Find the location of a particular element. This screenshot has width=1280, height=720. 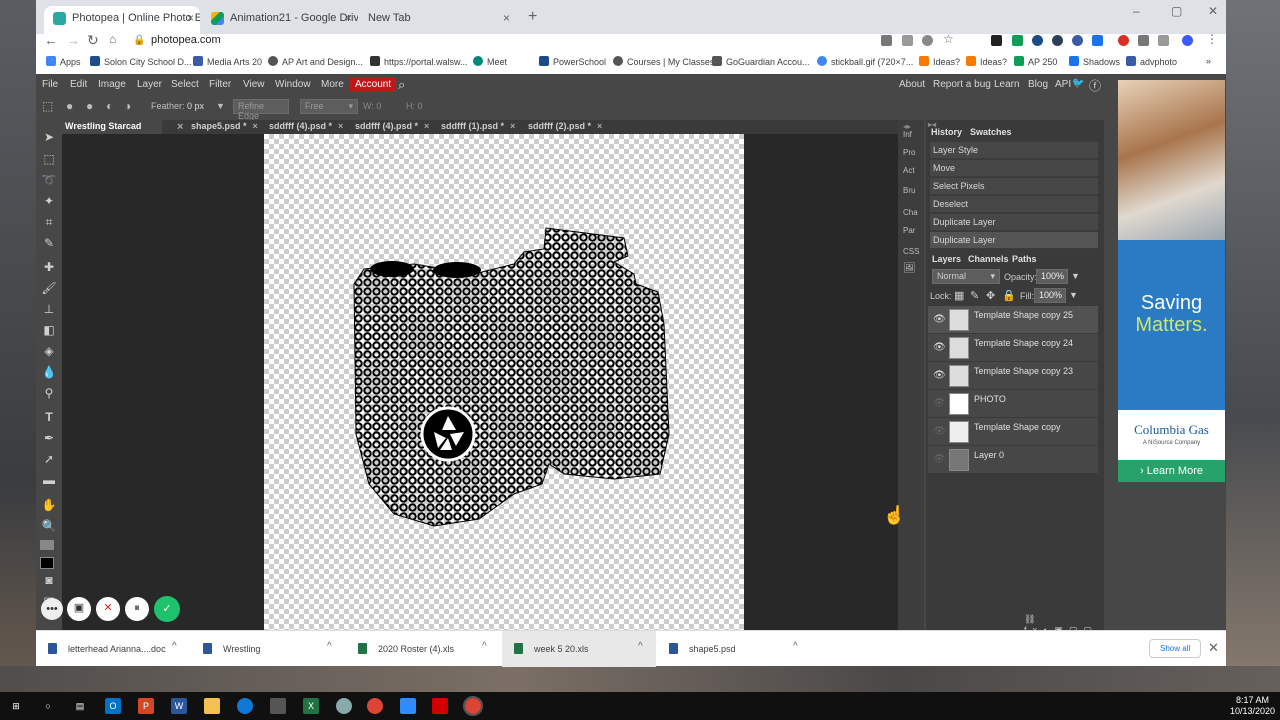

file-explorer-icon is located at coordinates (212, 706).